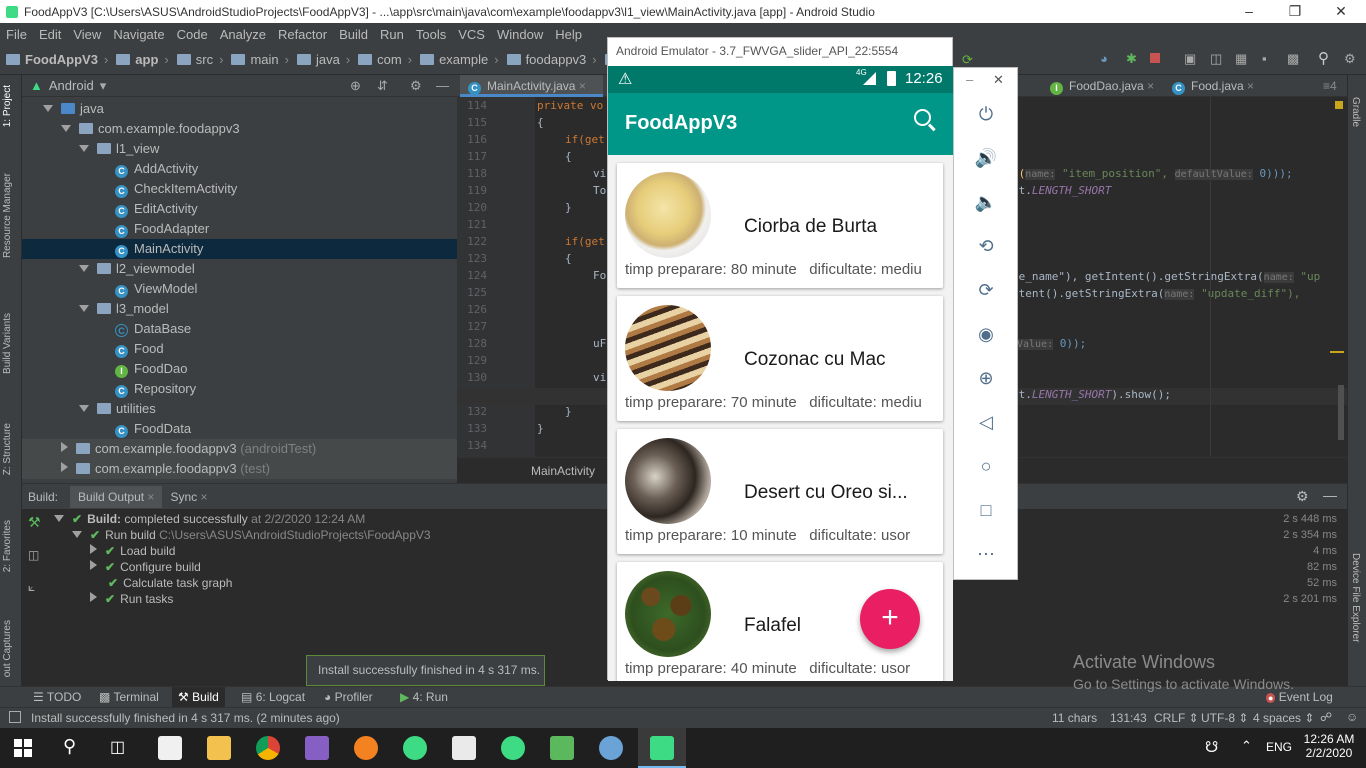 Image resolution: width=1366 pixels, height=768 pixels. I want to click on panel-toggle-icon, so click(15, 717).